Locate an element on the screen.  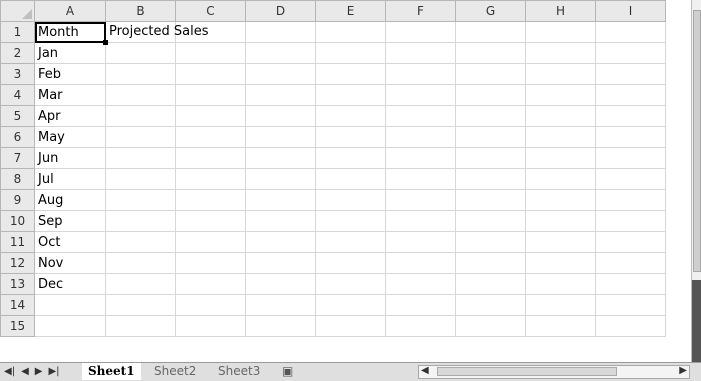
tab-sheet1: Sheet1 is located at coordinates (111, 371).